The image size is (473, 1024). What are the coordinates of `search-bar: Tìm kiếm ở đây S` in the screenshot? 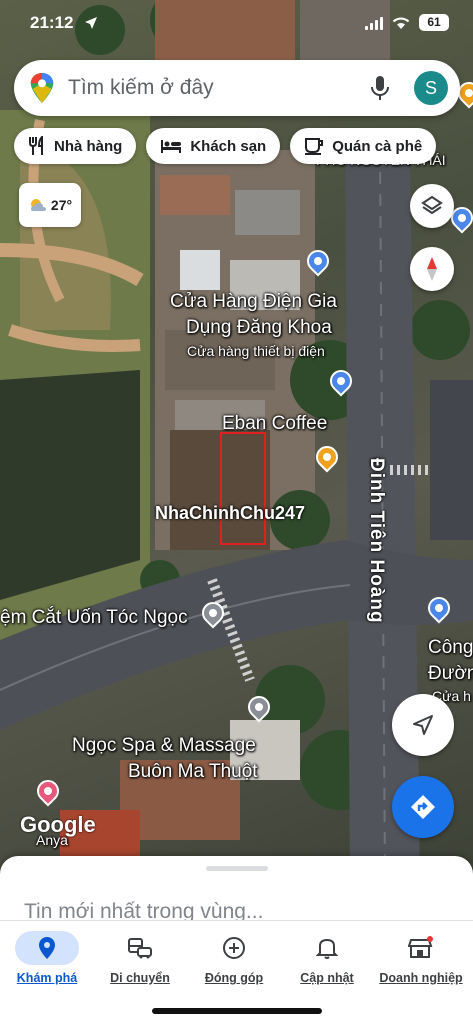 It's located at (237, 88).